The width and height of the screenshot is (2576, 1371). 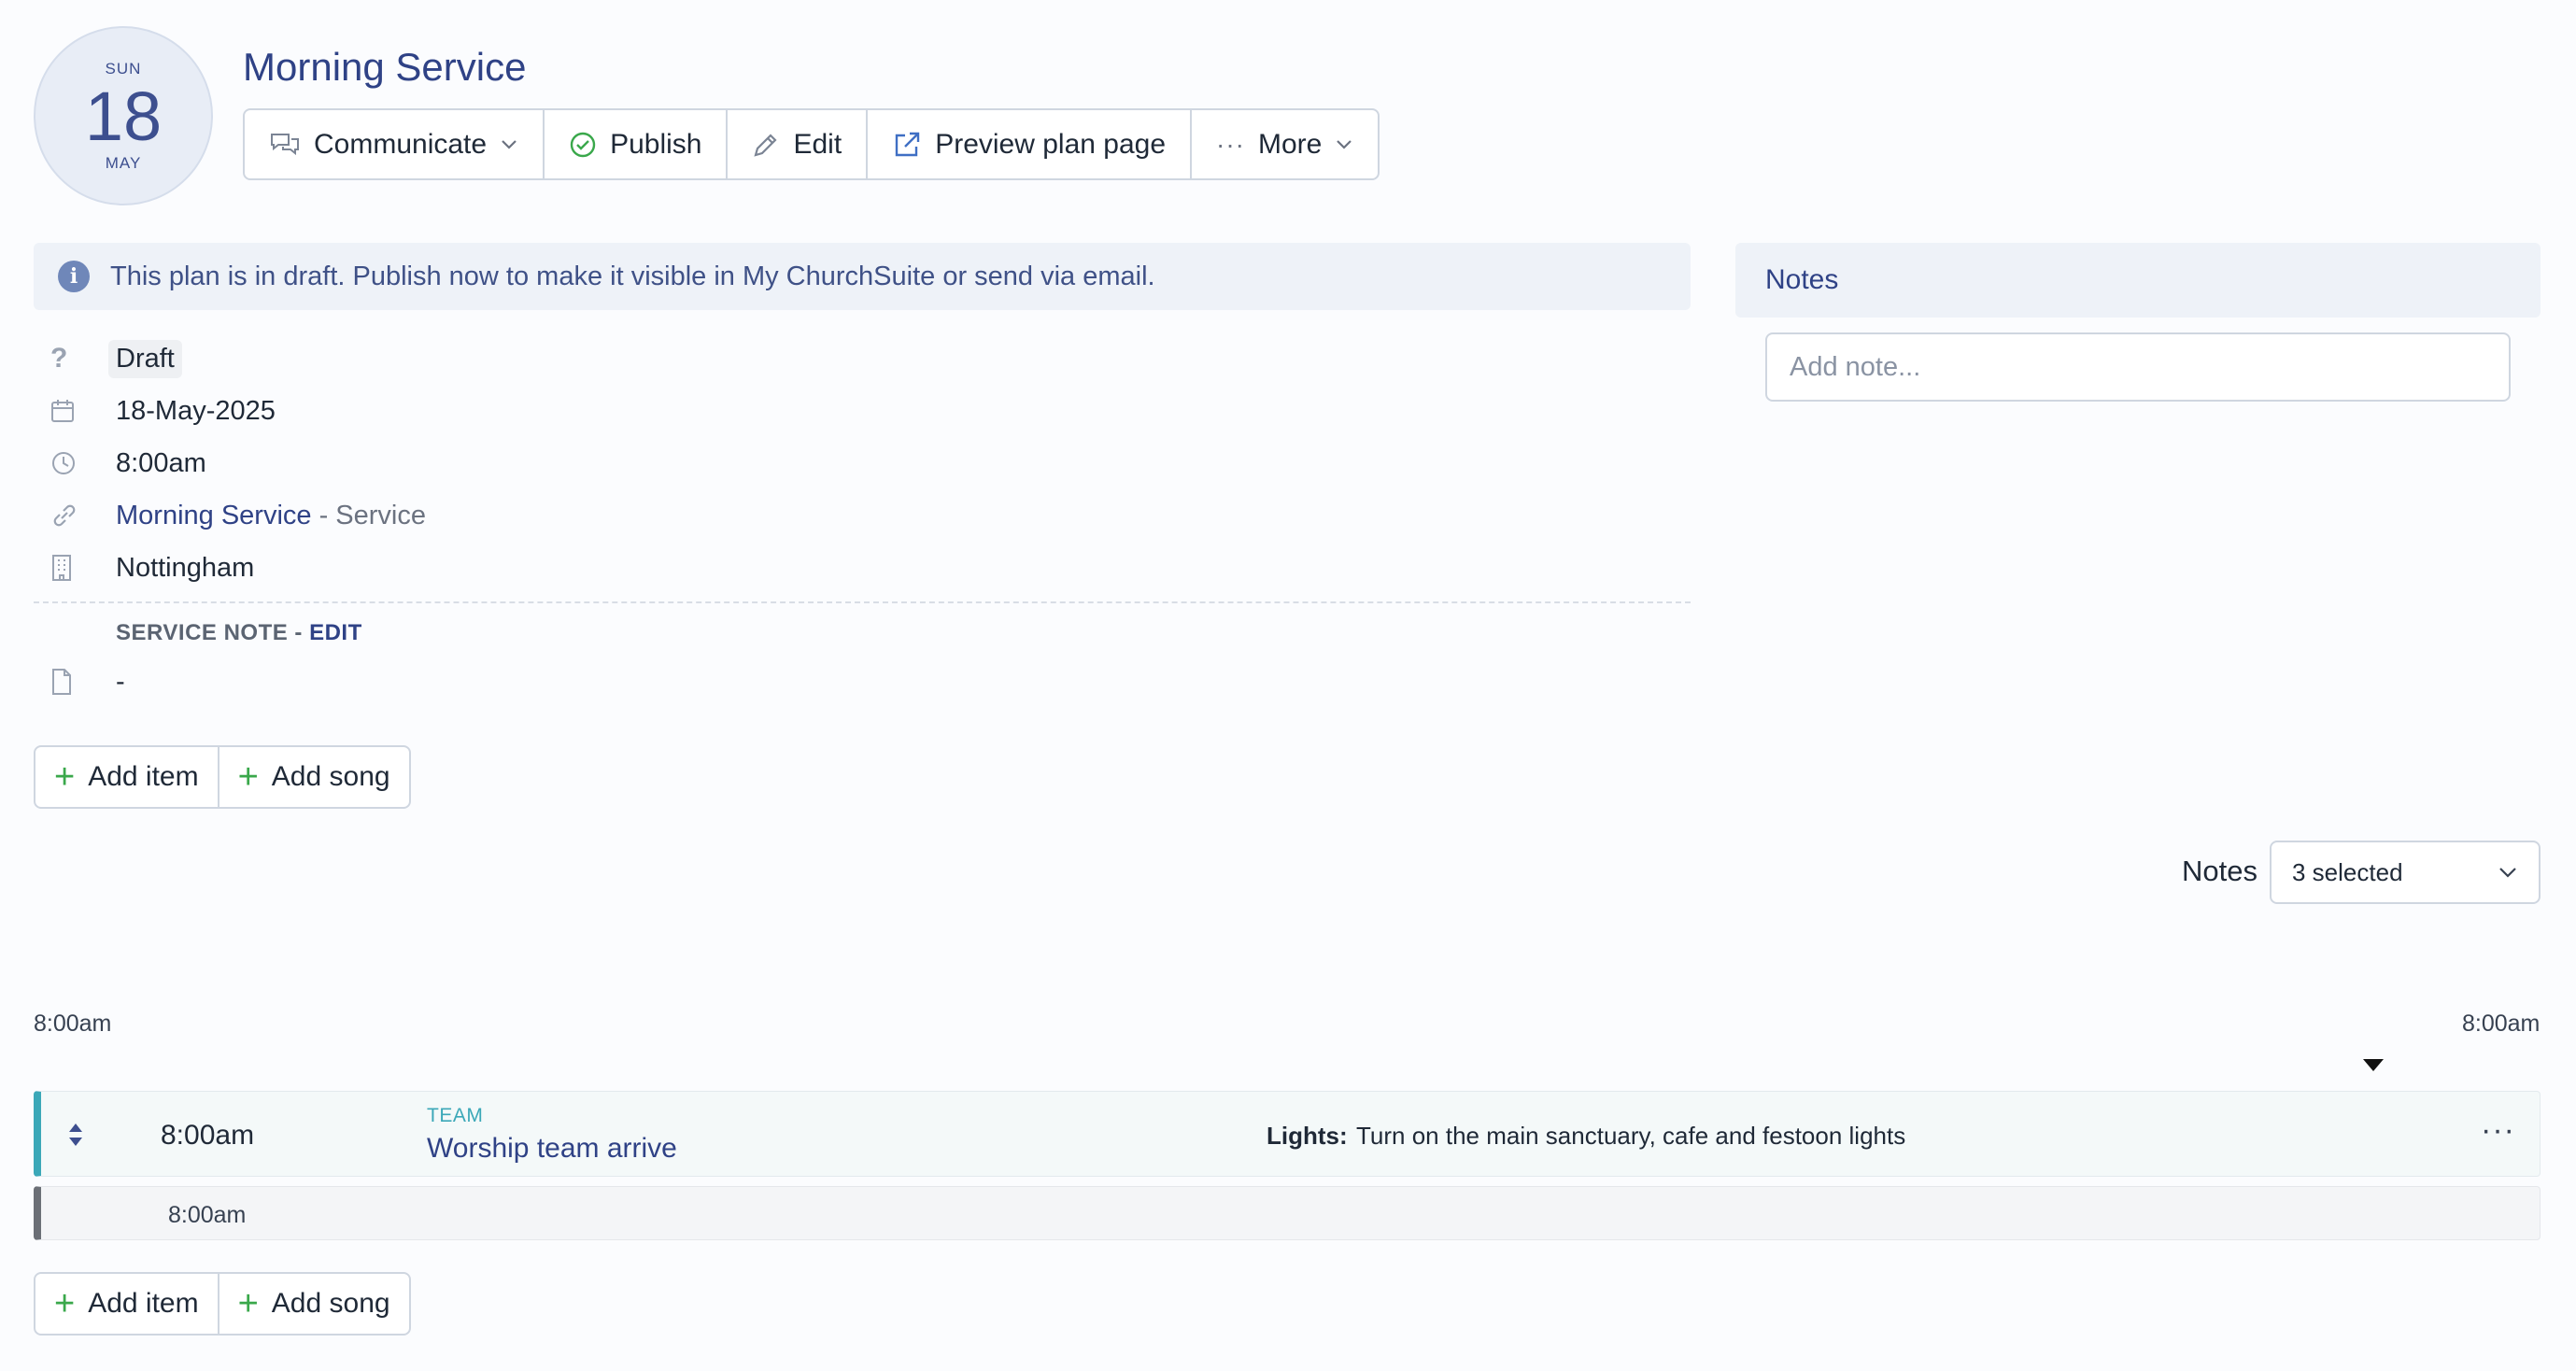 I want to click on current-time-marker-icon, so click(x=2373, y=1065).